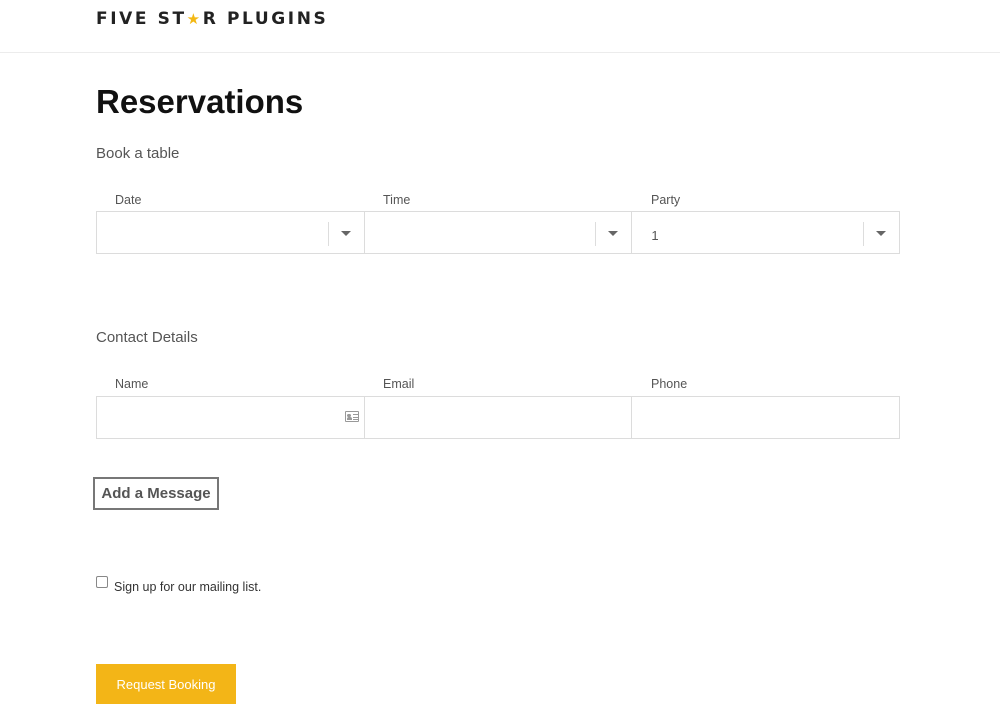 The height and width of the screenshot is (704, 1000). Describe the element at coordinates (187, 587) in the screenshot. I see `mailing-list-label: Sign up for our mailing list.` at that location.